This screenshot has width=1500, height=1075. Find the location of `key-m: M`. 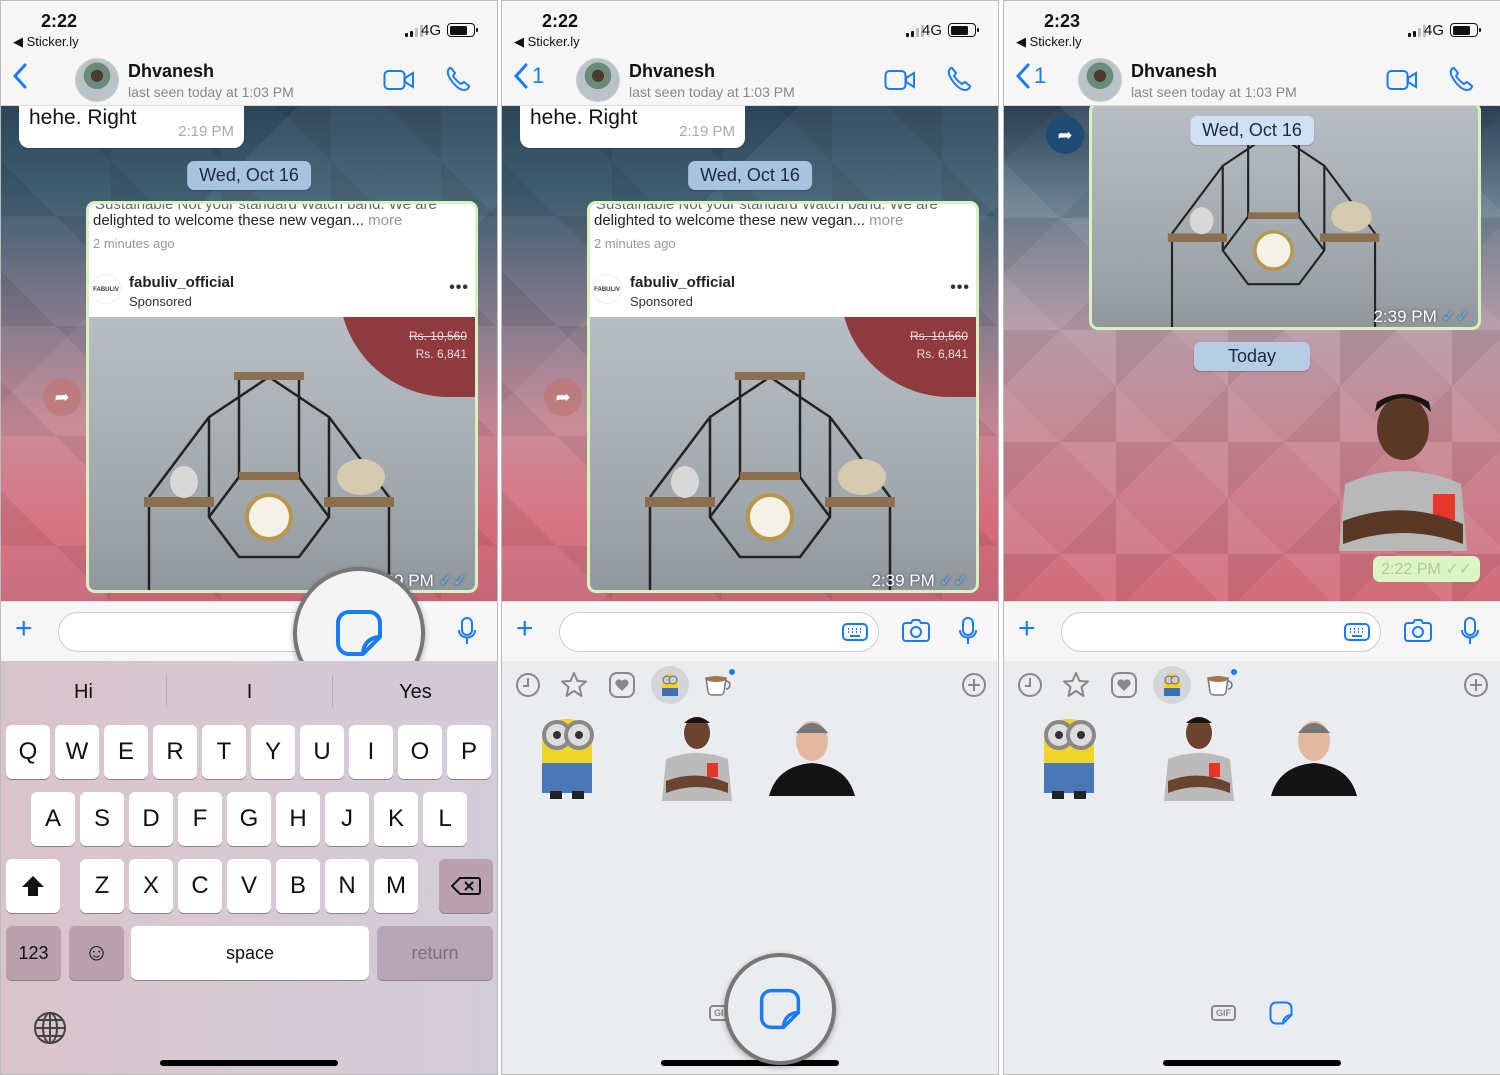

key-m: M is located at coordinates (396, 886).